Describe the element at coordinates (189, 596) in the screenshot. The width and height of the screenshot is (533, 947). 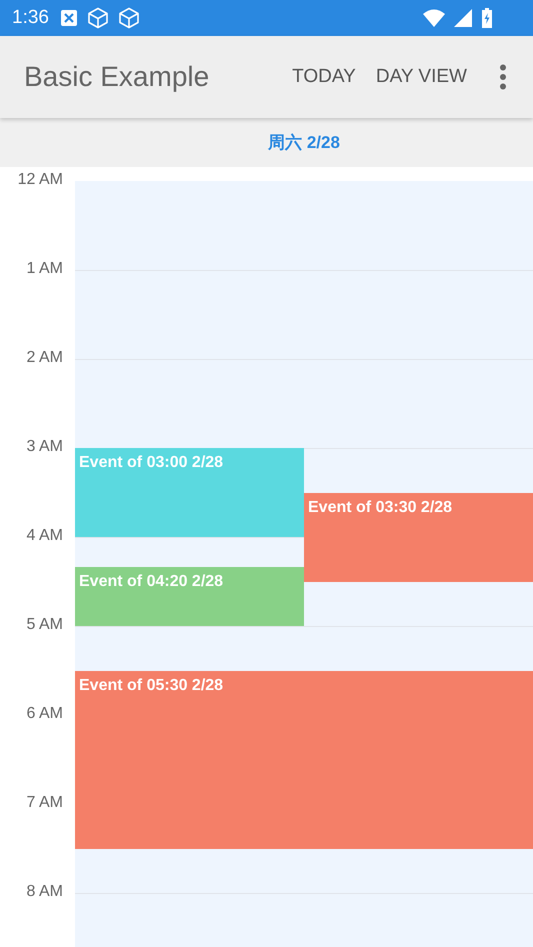
I see `event-block: Event of 04:20 2/28` at that location.